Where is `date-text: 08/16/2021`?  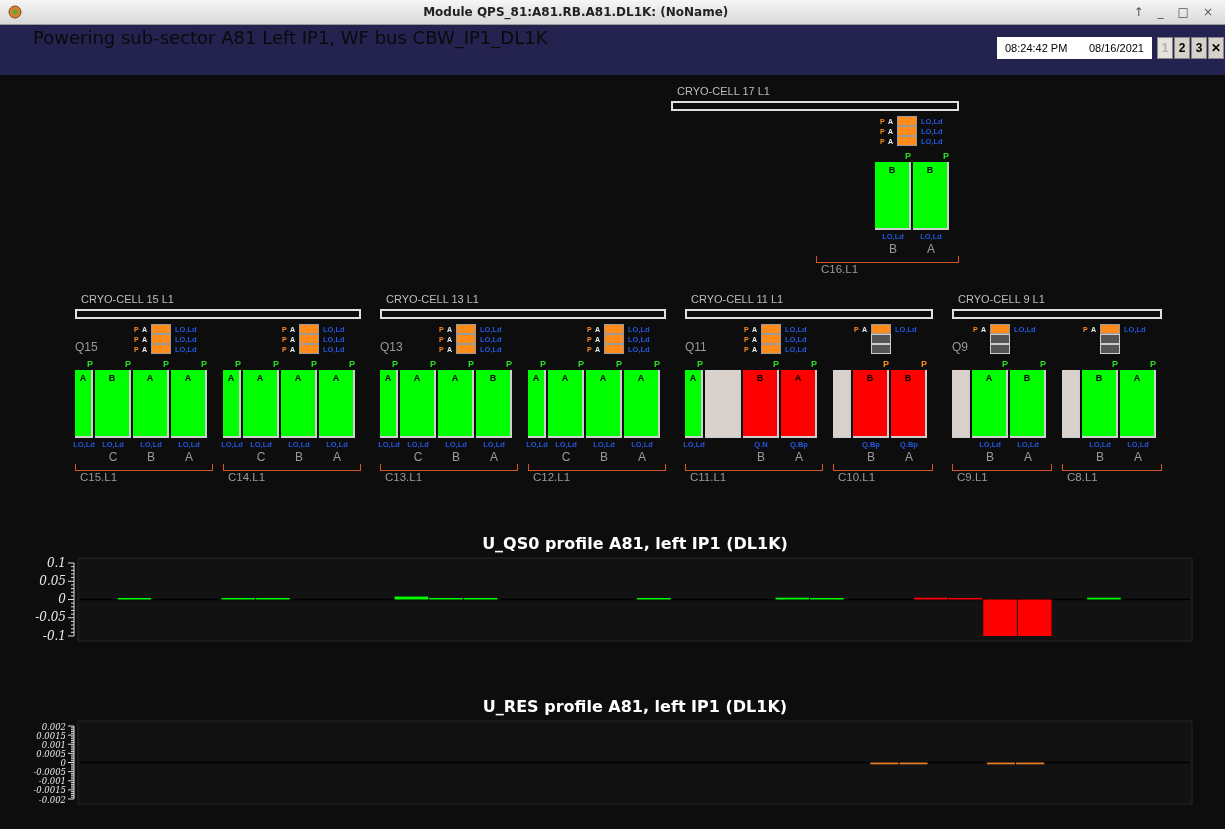 date-text: 08/16/2021 is located at coordinates (1116, 48).